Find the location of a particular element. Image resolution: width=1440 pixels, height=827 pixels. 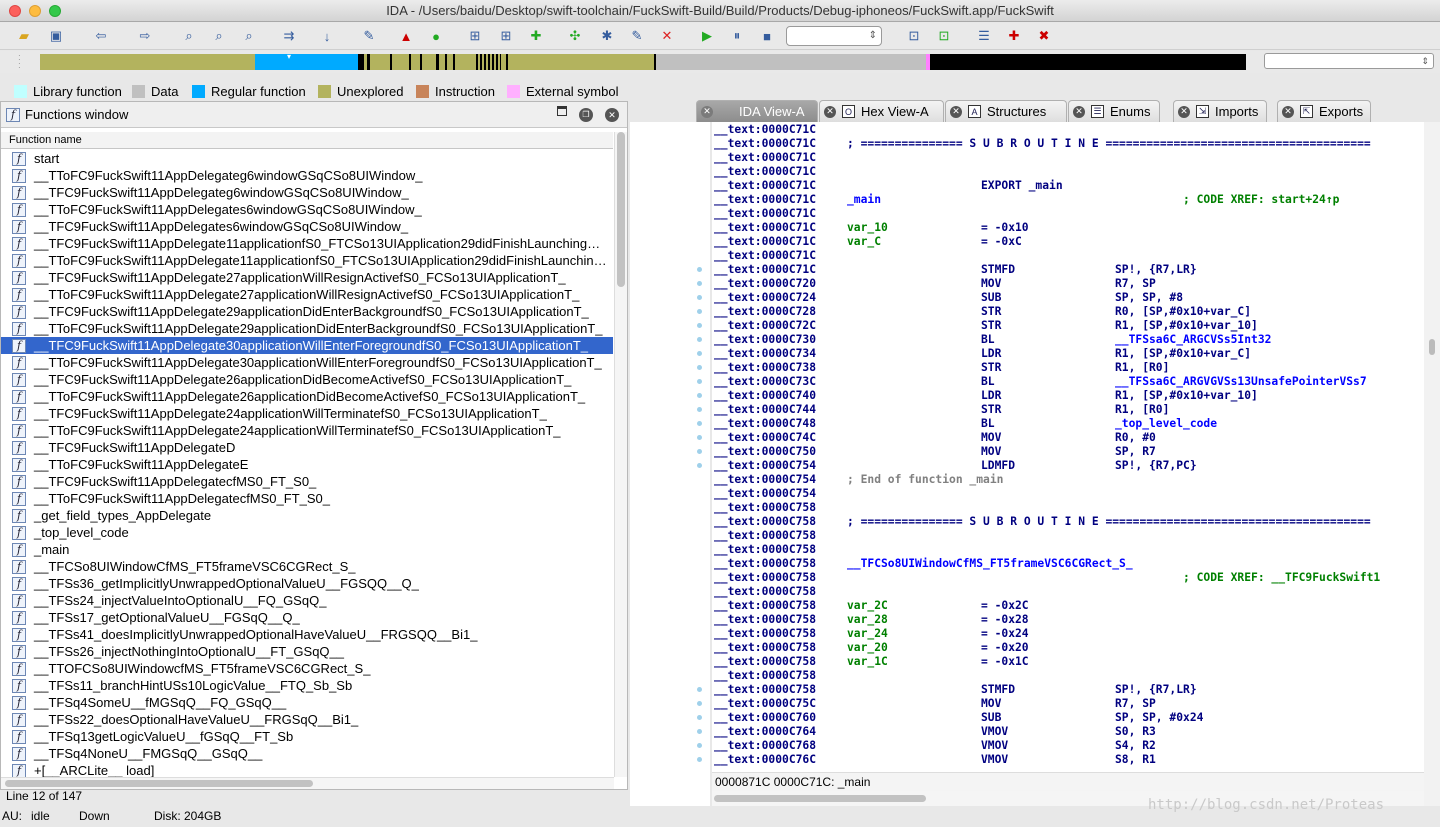

close-window-button is located at coordinates (15, 11).